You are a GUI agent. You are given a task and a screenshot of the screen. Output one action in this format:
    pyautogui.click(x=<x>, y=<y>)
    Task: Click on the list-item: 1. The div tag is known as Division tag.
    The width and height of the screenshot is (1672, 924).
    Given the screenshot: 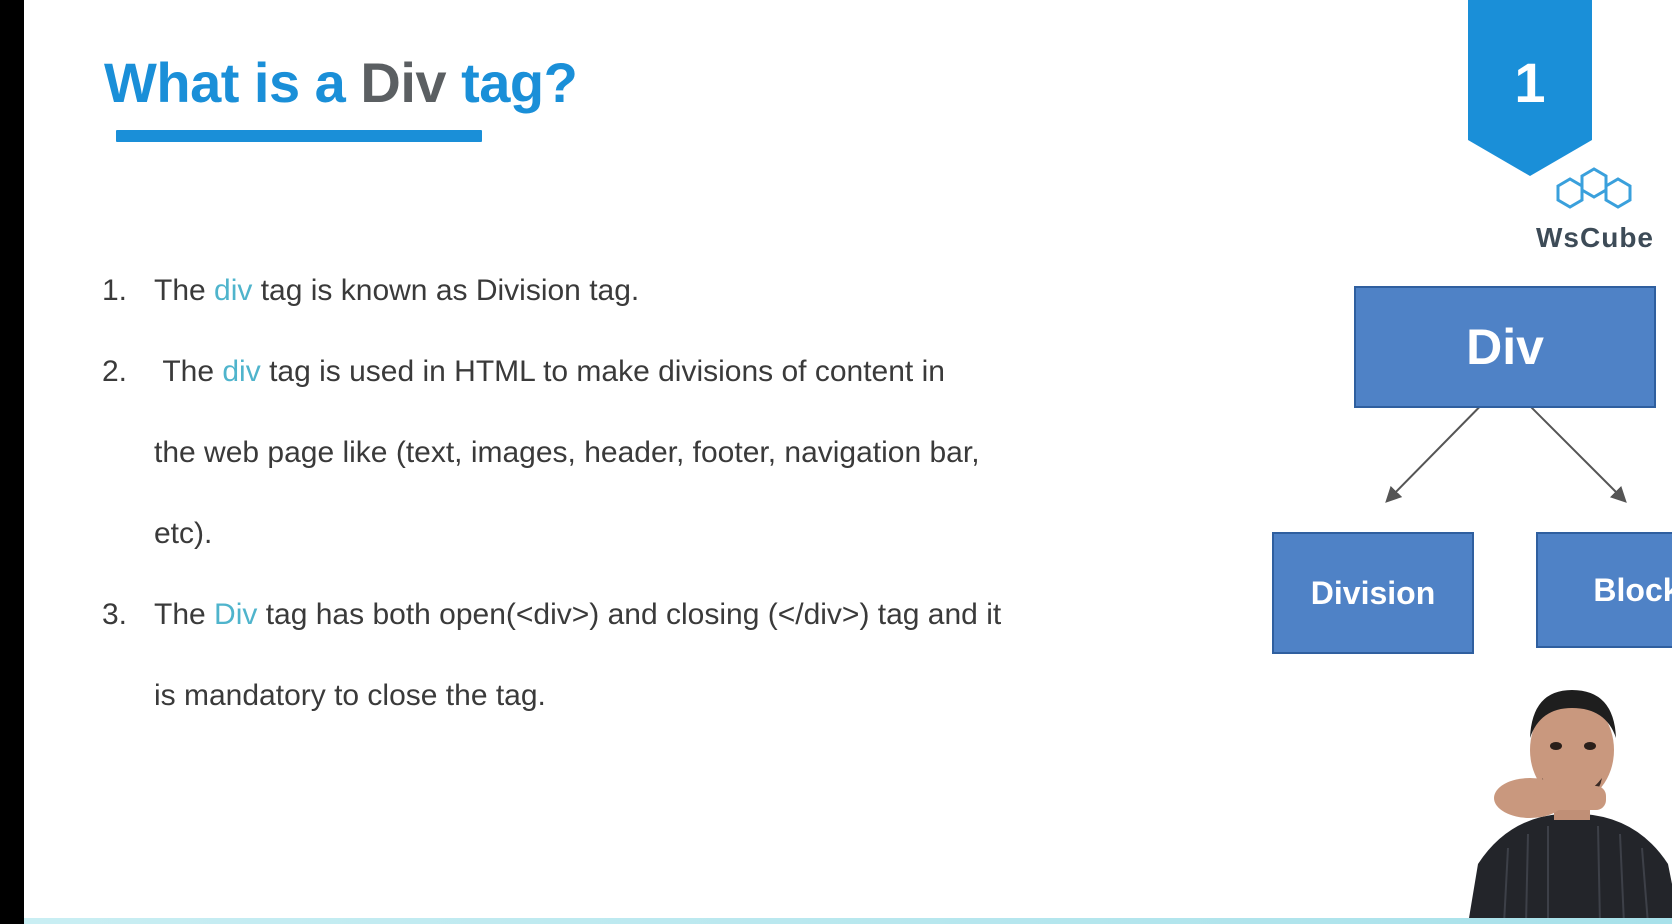 What is the action you would take?
    pyautogui.click(x=612, y=290)
    